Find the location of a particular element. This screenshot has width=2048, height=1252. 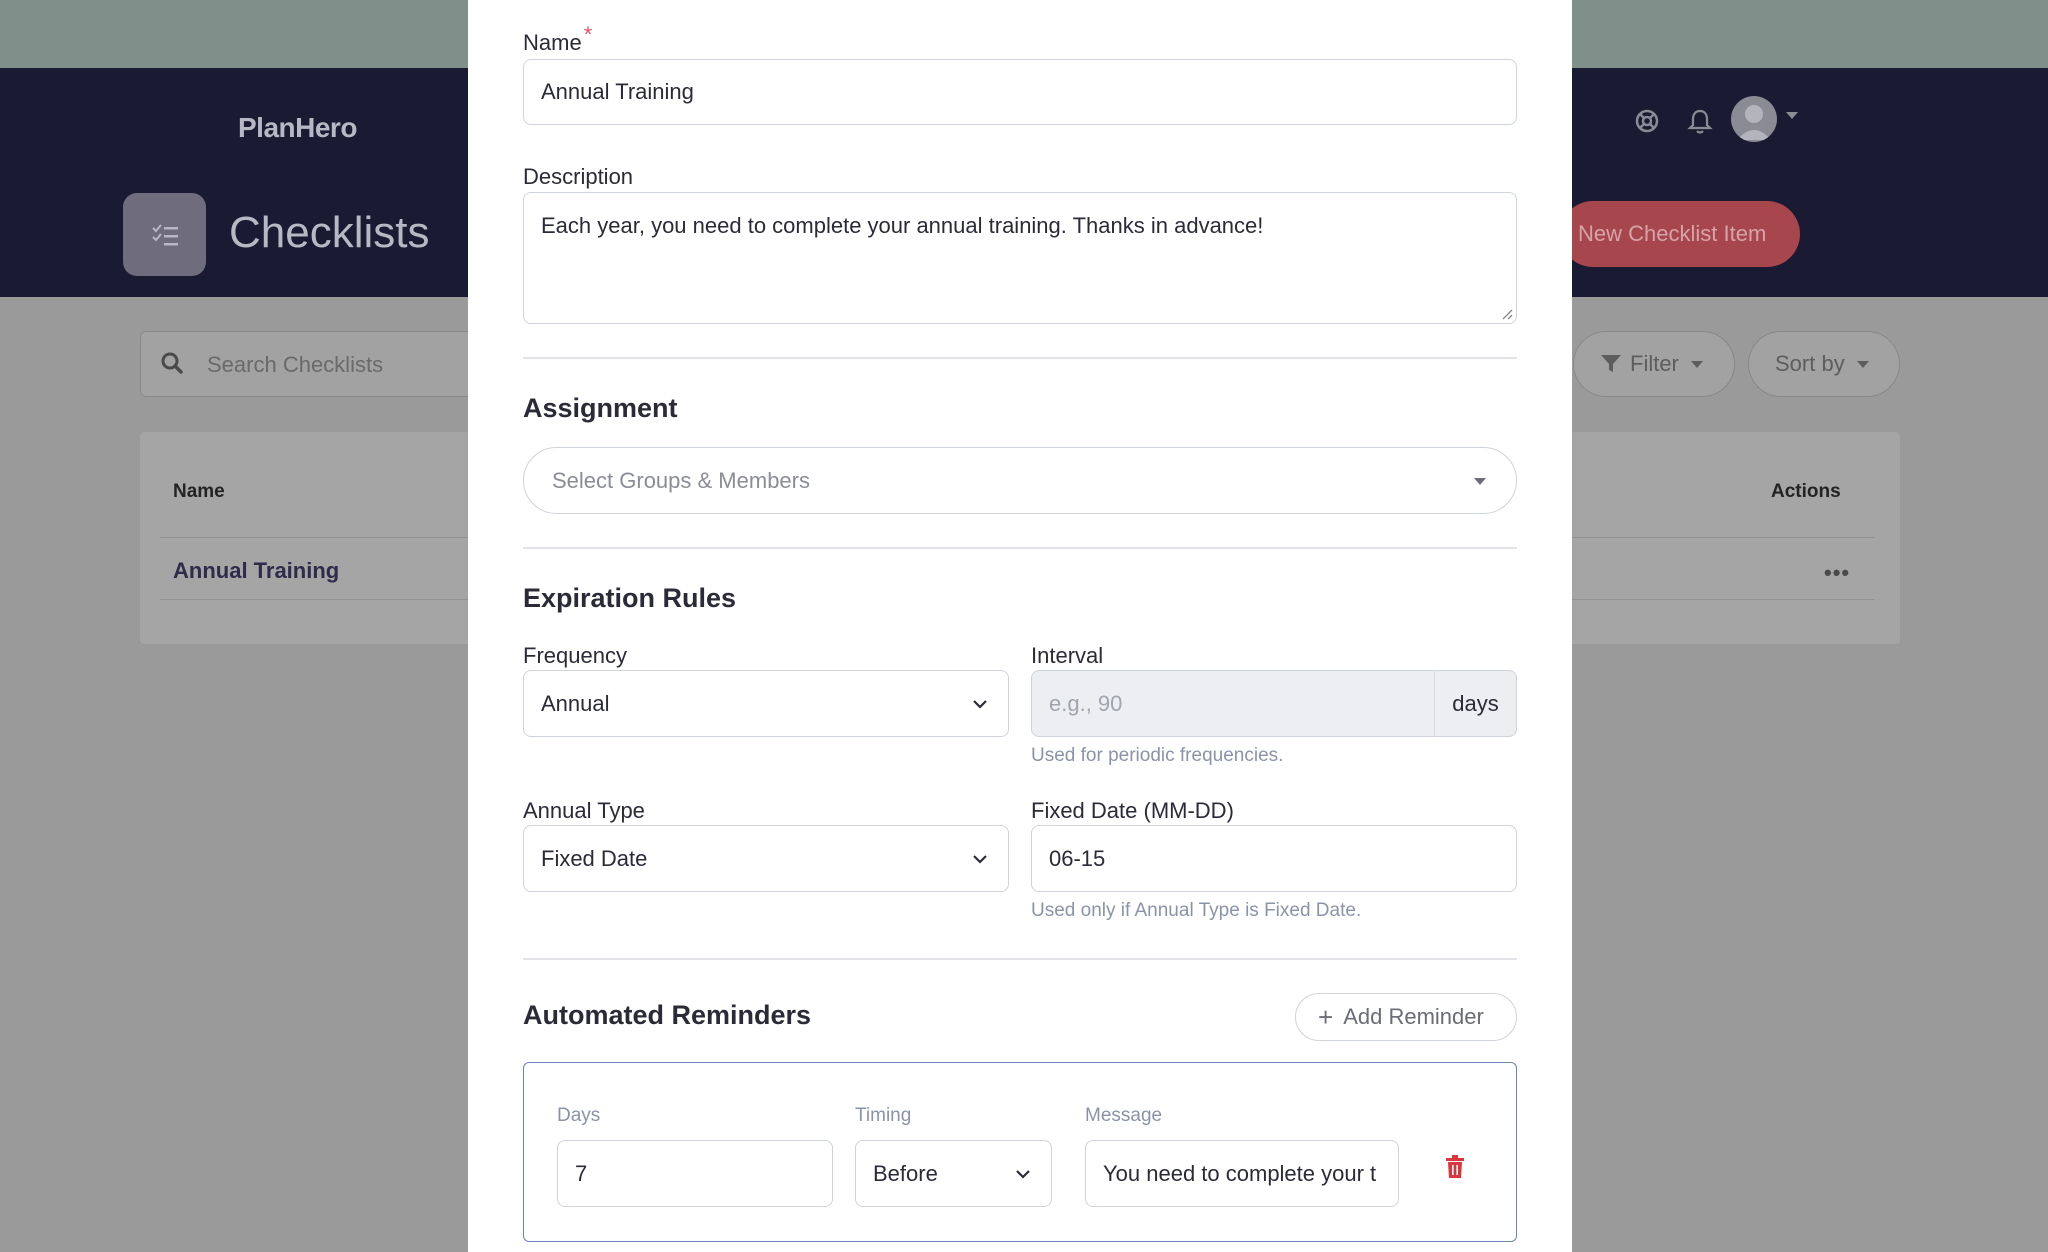

frequency-value: Annual is located at coordinates (575, 703).